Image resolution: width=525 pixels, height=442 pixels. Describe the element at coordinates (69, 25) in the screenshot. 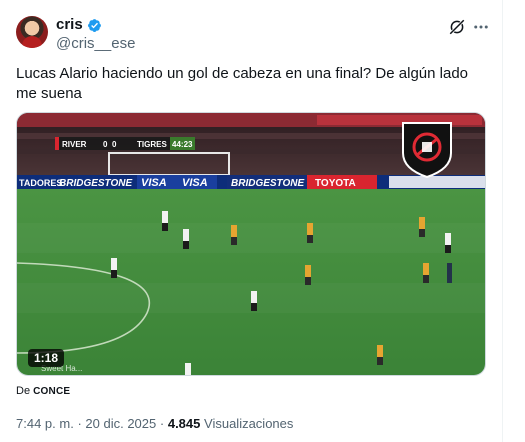

I see `display-name: cris` at that location.